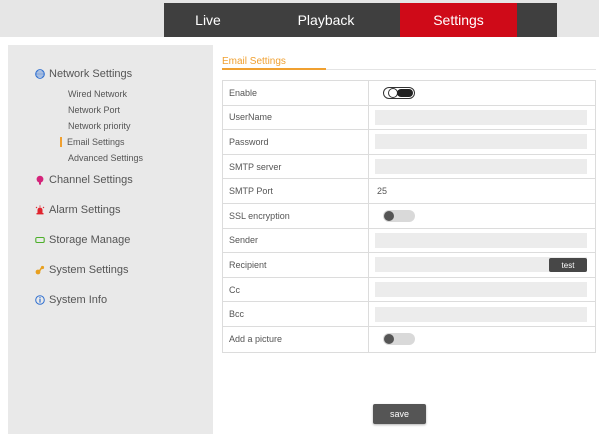 The height and width of the screenshot is (434, 599). What do you see at coordinates (208, 20) in the screenshot?
I see `tab-live: Live` at bounding box center [208, 20].